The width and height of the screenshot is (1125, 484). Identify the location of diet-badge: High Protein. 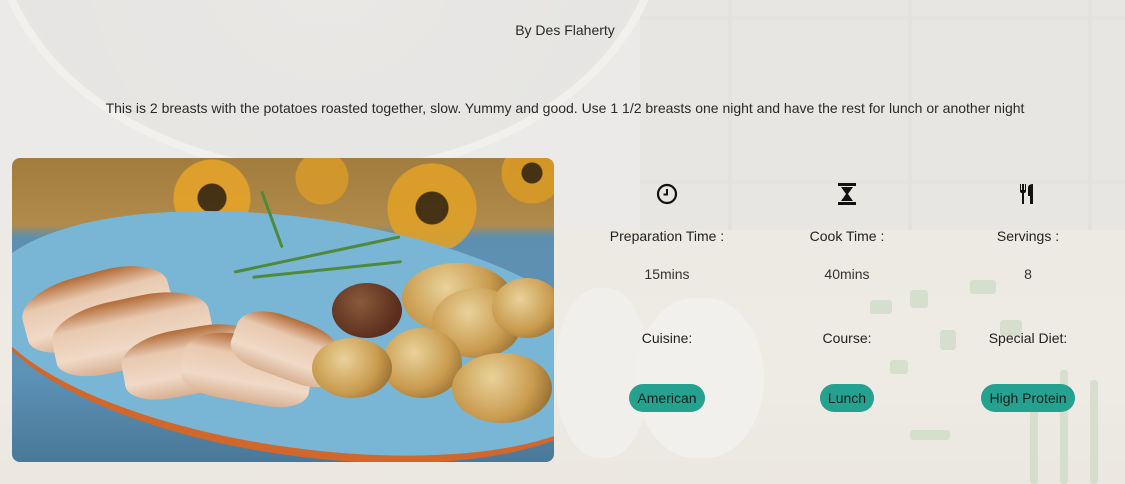
(1028, 398).